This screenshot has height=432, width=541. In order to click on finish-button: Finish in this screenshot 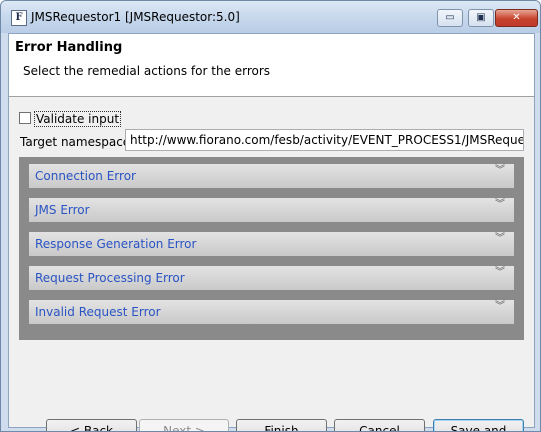, I will do `click(281, 425)`.